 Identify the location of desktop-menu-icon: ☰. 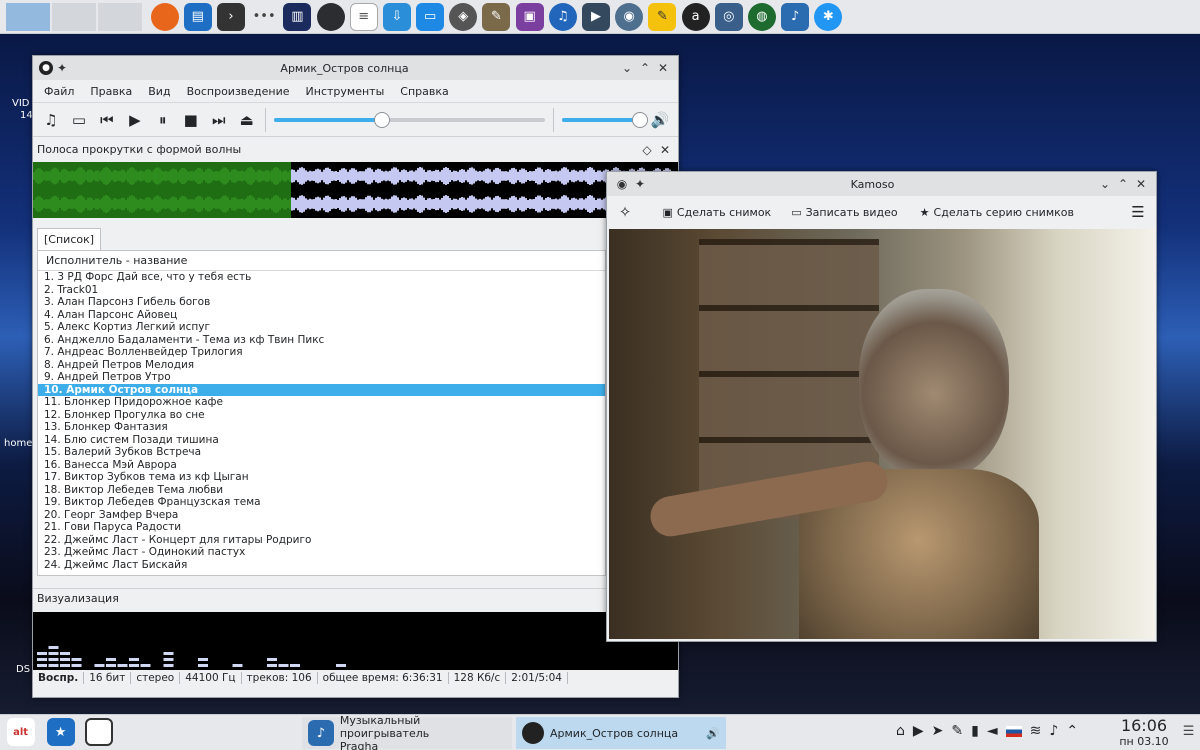
(1189, 731).